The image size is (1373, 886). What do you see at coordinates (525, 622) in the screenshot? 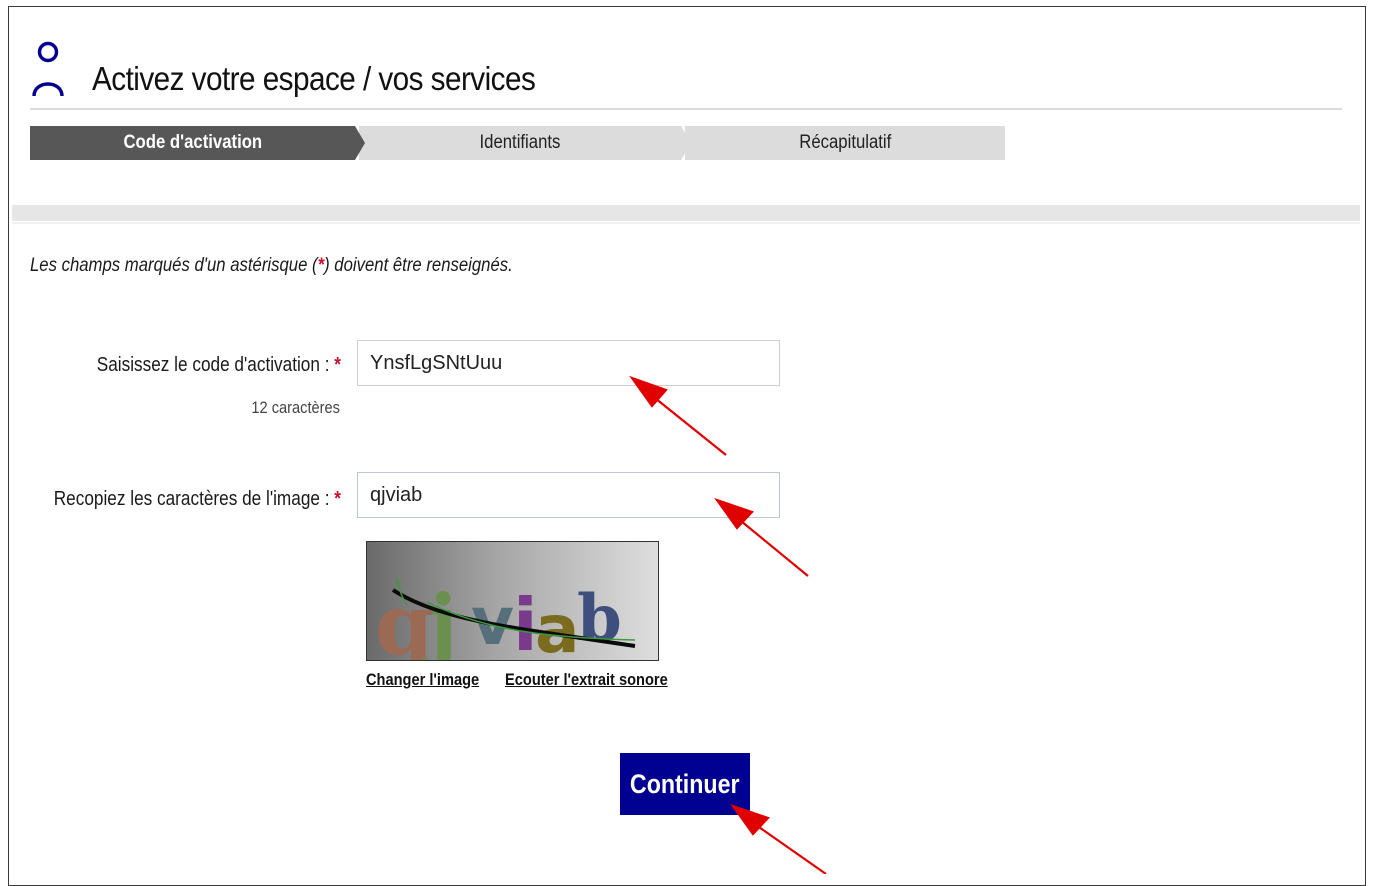
I see `captcha-glyph: i` at bounding box center [525, 622].